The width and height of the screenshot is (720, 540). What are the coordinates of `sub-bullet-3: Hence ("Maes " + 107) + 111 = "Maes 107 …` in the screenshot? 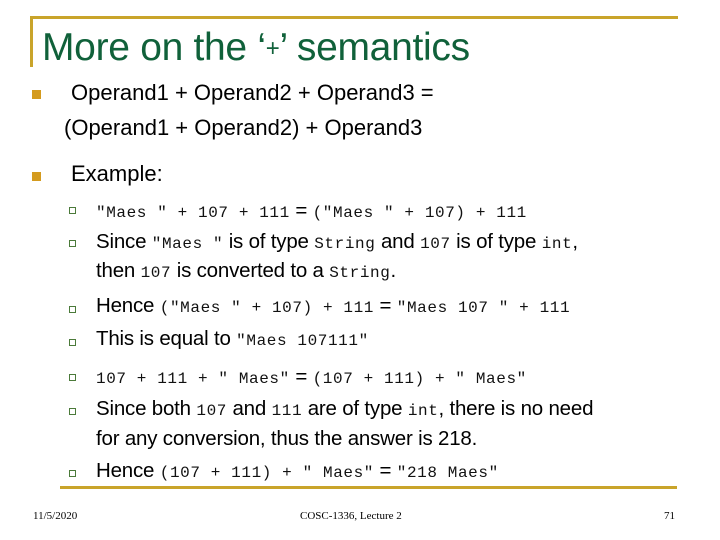 It's located at (333, 306).